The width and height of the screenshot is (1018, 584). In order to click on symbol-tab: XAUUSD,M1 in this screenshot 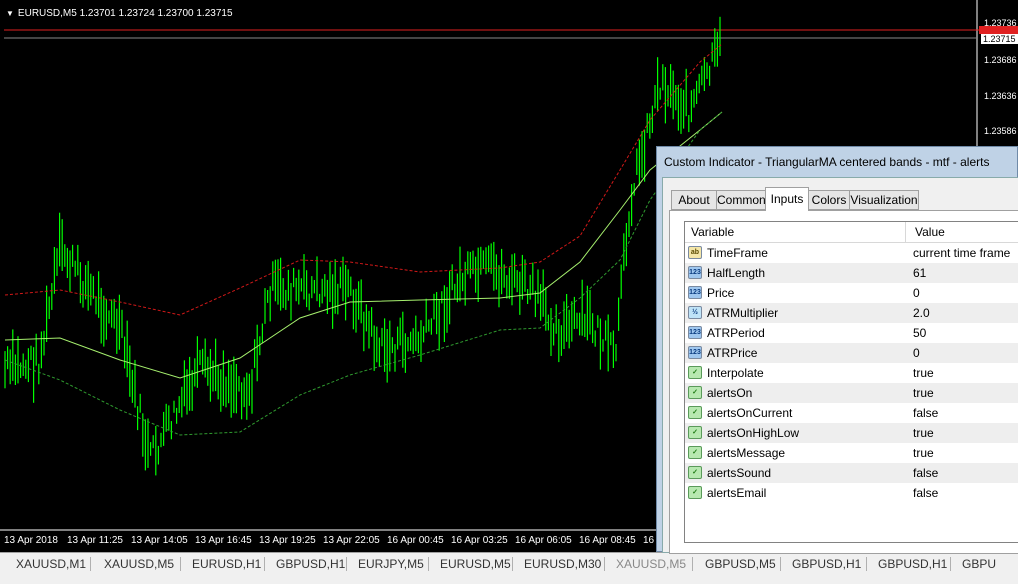, I will do `click(51, 564)`.